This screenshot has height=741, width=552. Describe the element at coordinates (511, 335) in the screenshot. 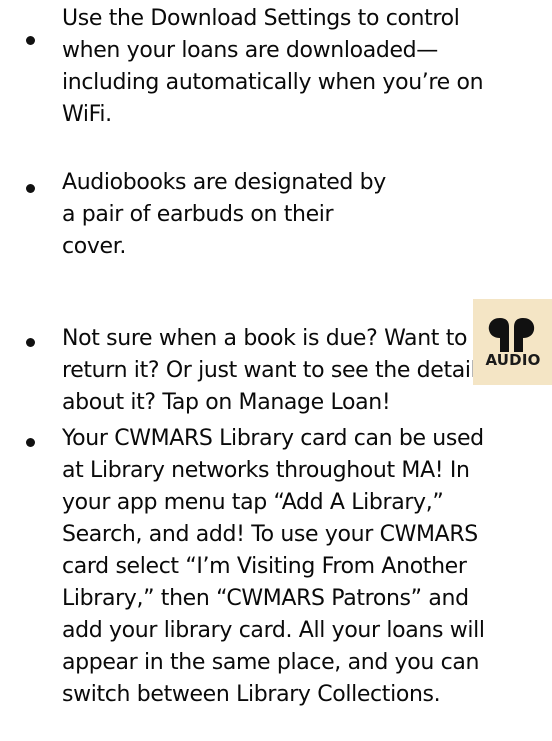

I see `earbuds-icon` at that location.